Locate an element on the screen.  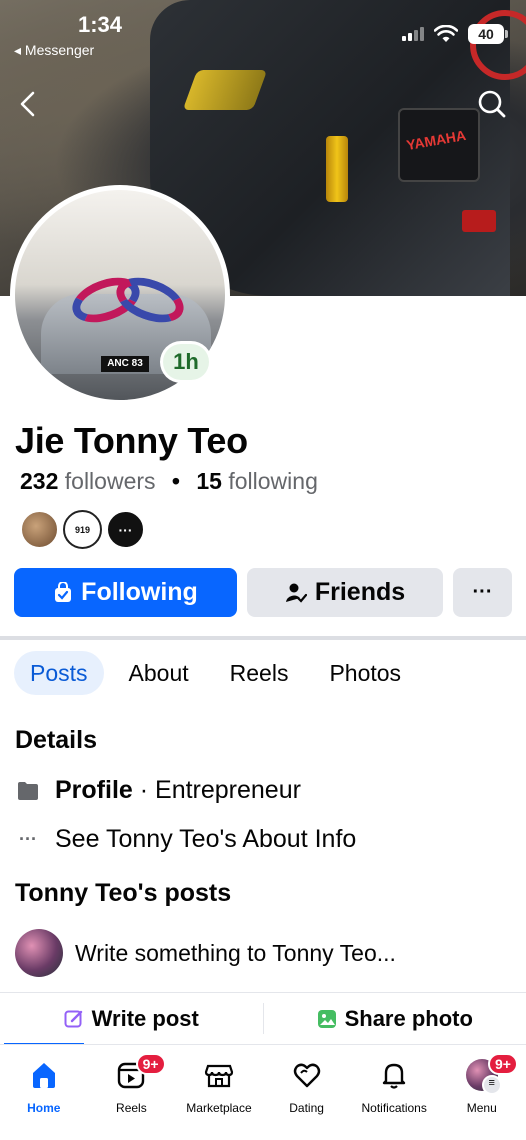
wifi-icon is located at coordinates (446, 33).